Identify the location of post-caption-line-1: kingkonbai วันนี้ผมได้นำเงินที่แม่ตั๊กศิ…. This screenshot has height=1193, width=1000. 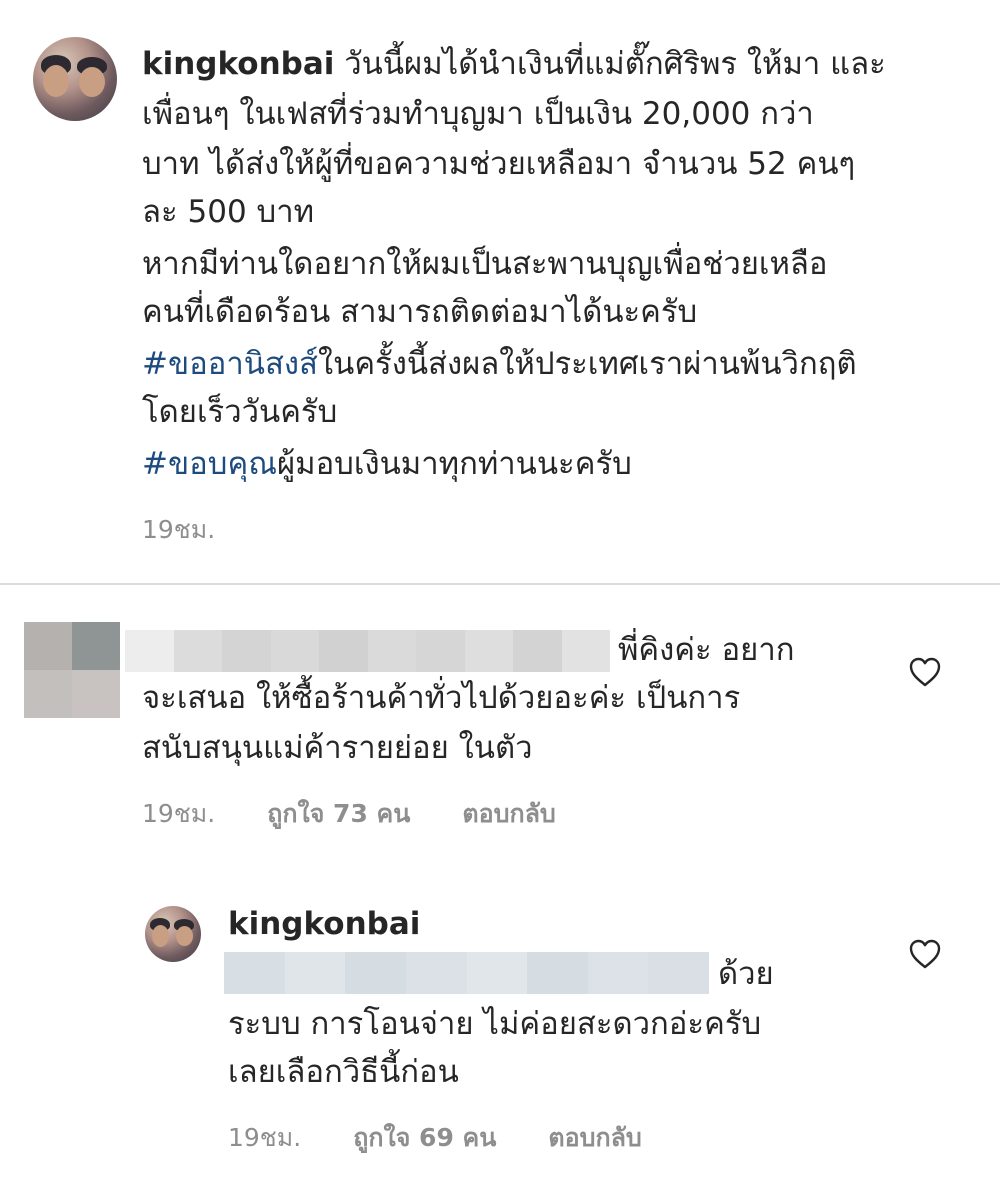
(514, 64).